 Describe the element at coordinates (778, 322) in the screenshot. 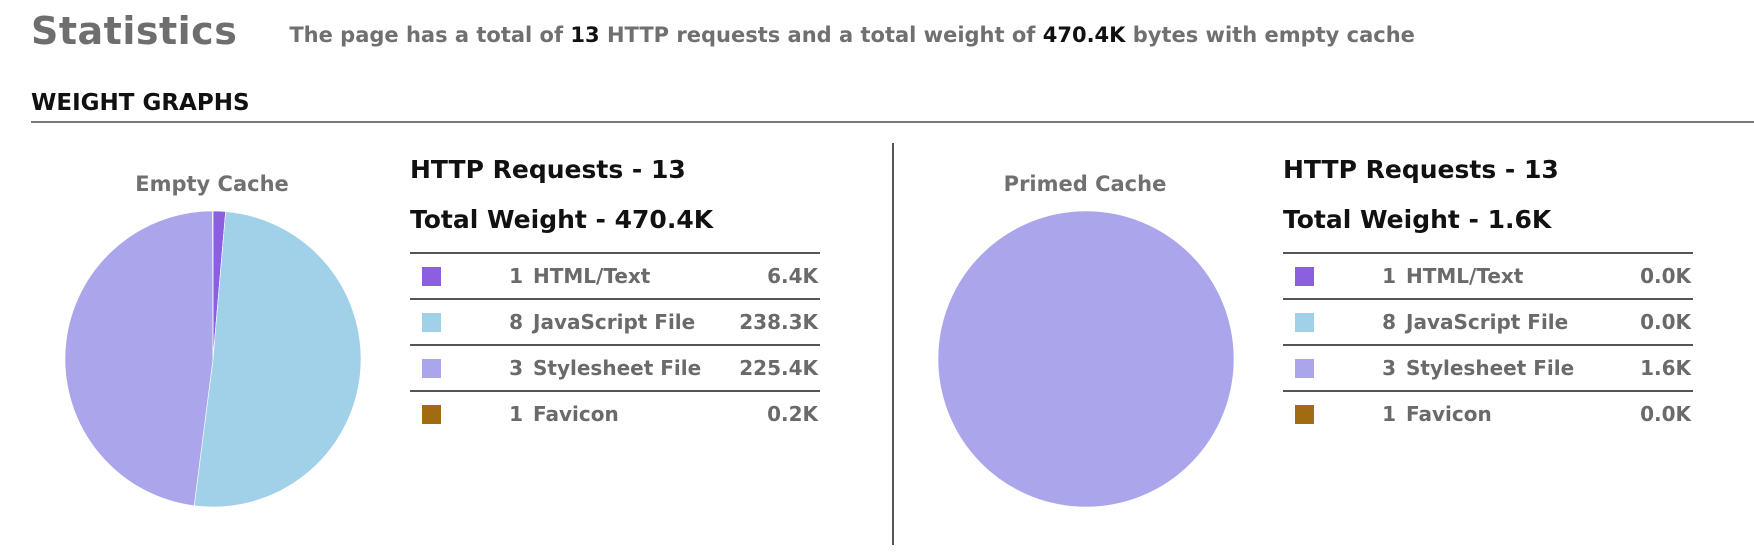

I see `legend-value: 238.3K` at that location.